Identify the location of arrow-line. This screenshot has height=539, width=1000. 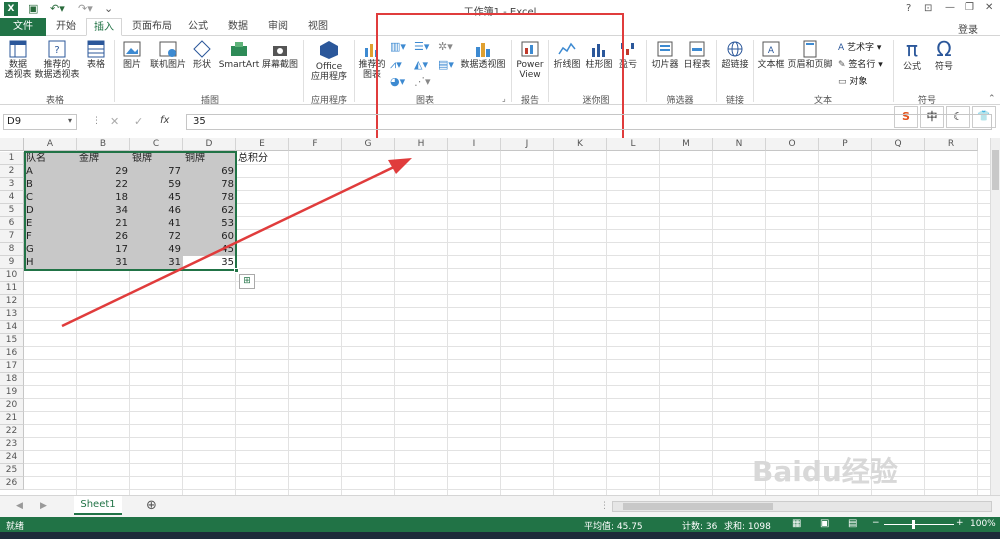
(229, 246).